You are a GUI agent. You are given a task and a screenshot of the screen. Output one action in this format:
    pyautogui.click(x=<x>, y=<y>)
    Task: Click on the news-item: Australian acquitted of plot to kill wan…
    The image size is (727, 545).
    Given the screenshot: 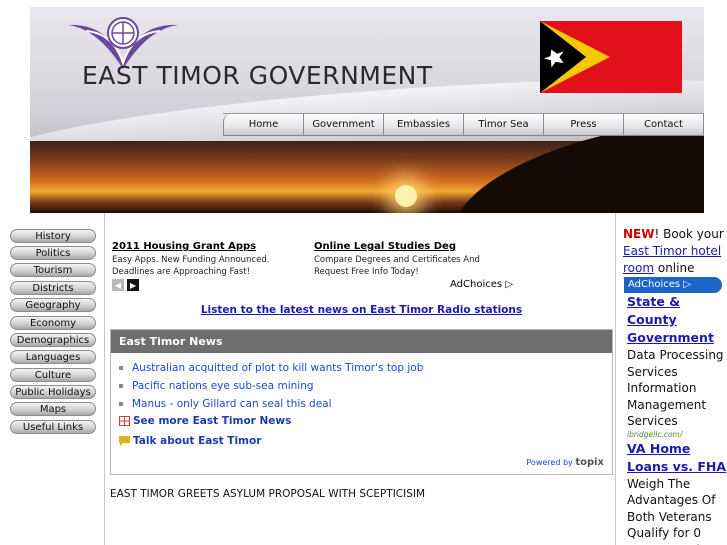 What is the action you would take?
    pyautogui.click(x=365, y=368)
    